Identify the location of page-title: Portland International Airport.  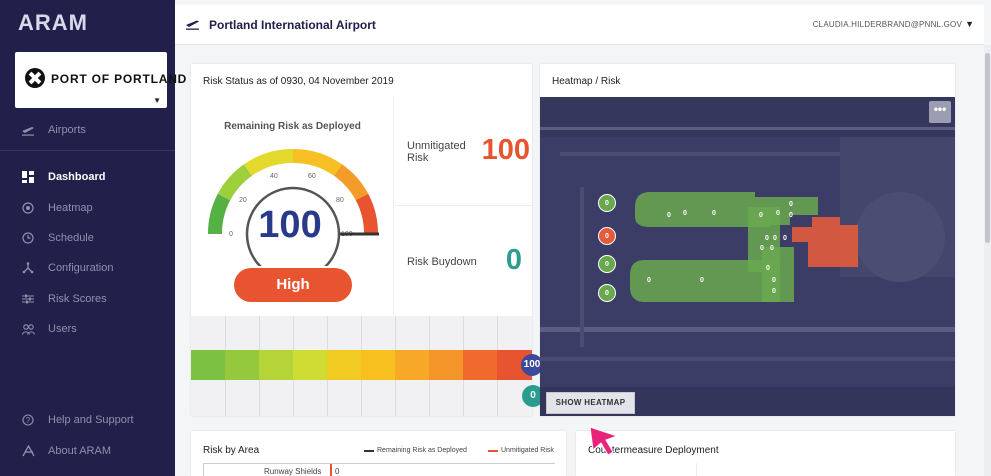
(292, 25).